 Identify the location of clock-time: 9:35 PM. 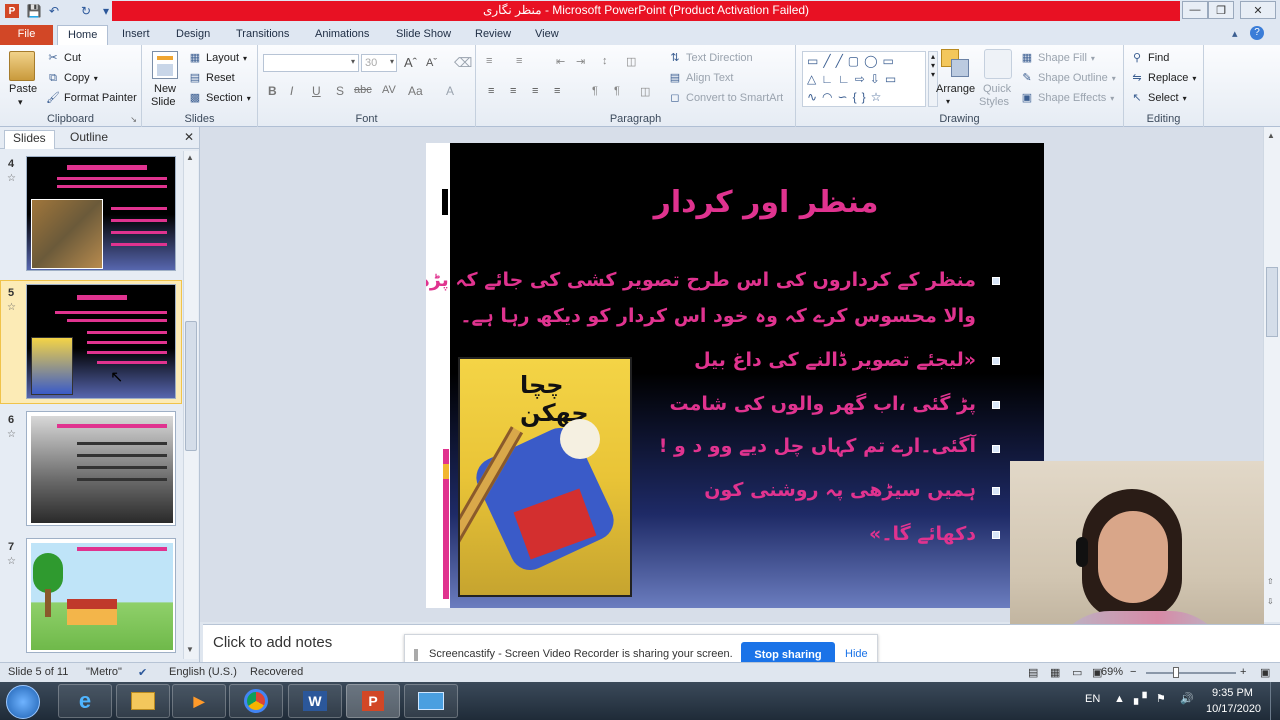
(1232, 693).